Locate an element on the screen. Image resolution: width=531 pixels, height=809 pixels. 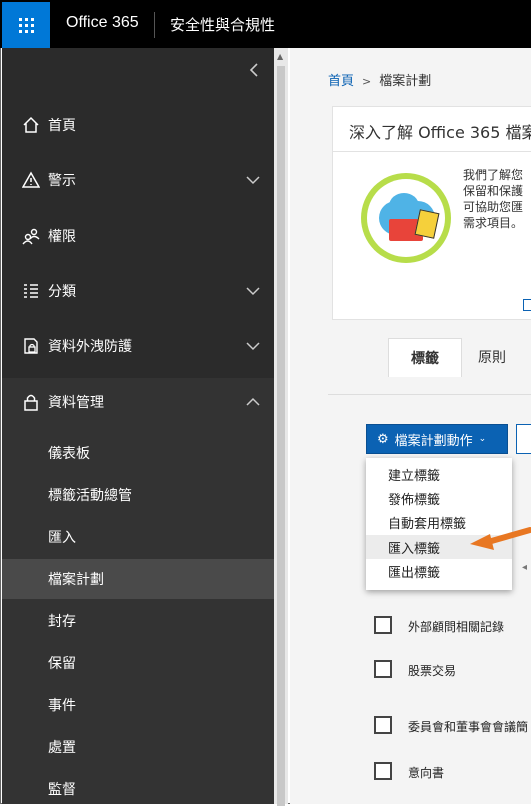
secondary-action-button is located at coordinates (523, 439).